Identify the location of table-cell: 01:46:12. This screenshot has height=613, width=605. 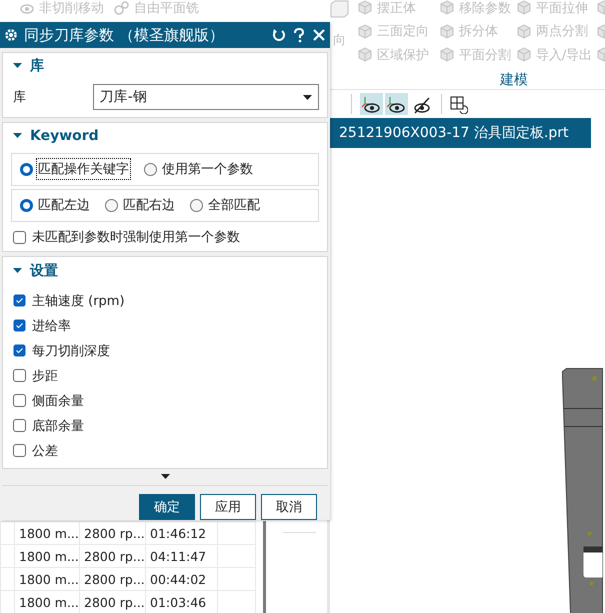
(182, 533).